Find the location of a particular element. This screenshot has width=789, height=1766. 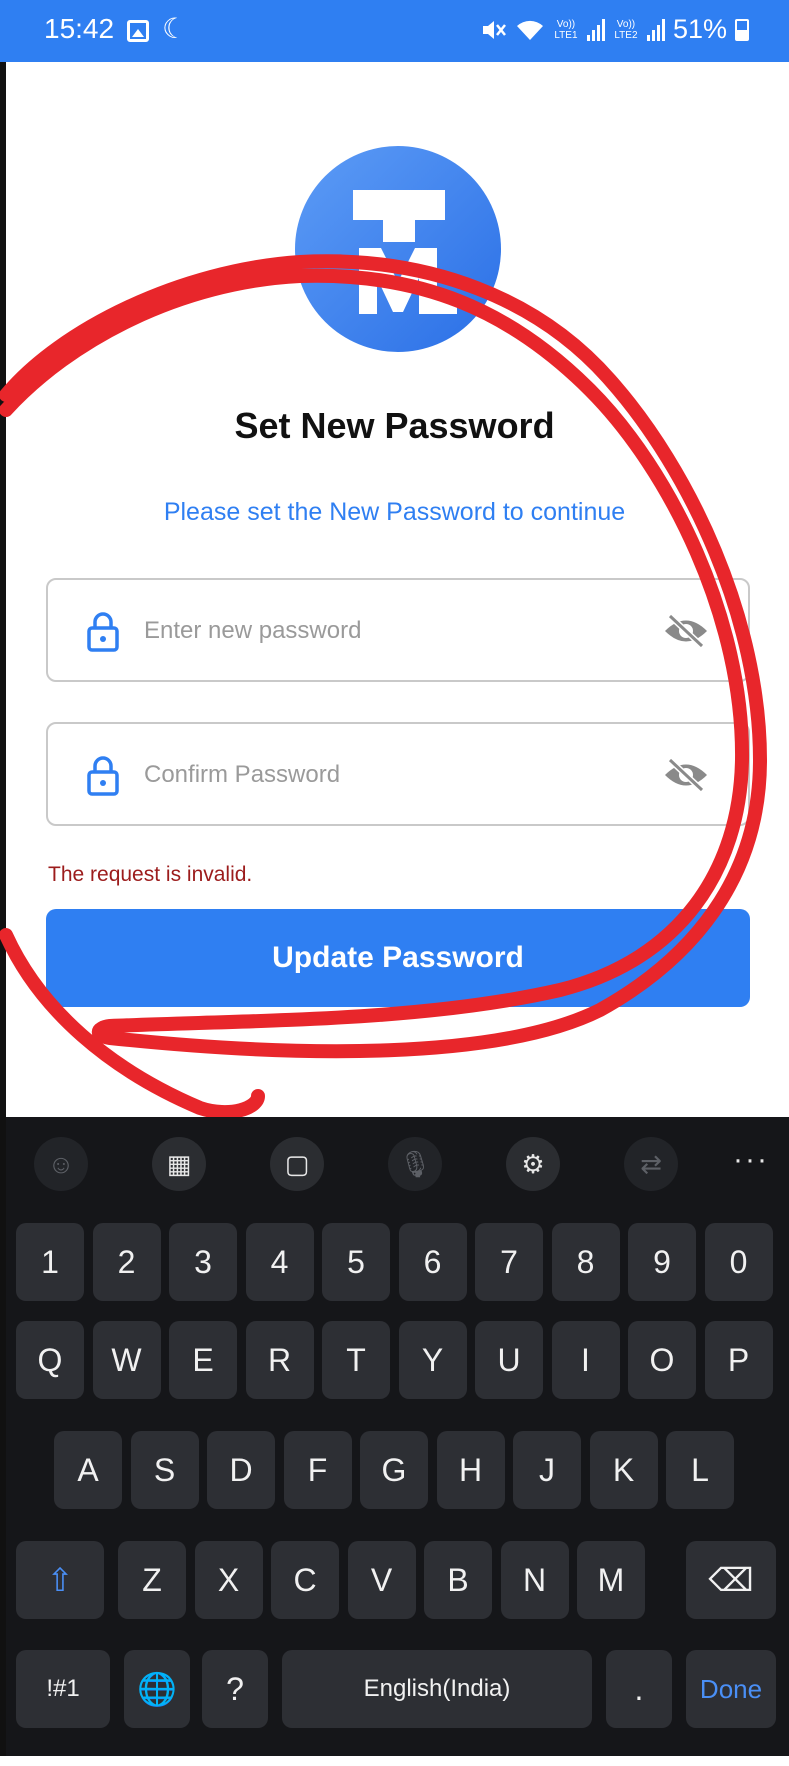

keypad-icon: ▦ is located at coordinates (179, 1164).